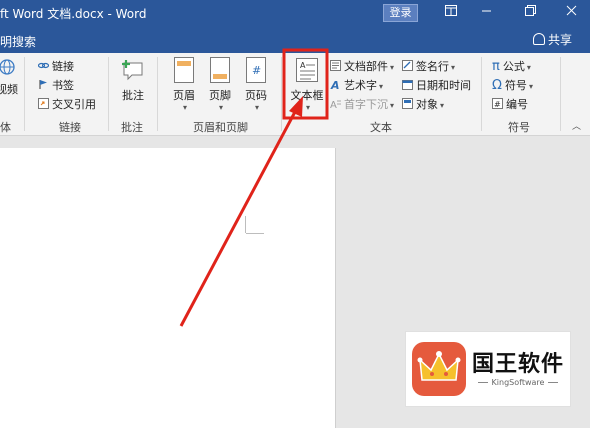  What do you see at coordinates (407, 103) in the screenshot?
I see `object-icon` at bounding box center [407, 103].